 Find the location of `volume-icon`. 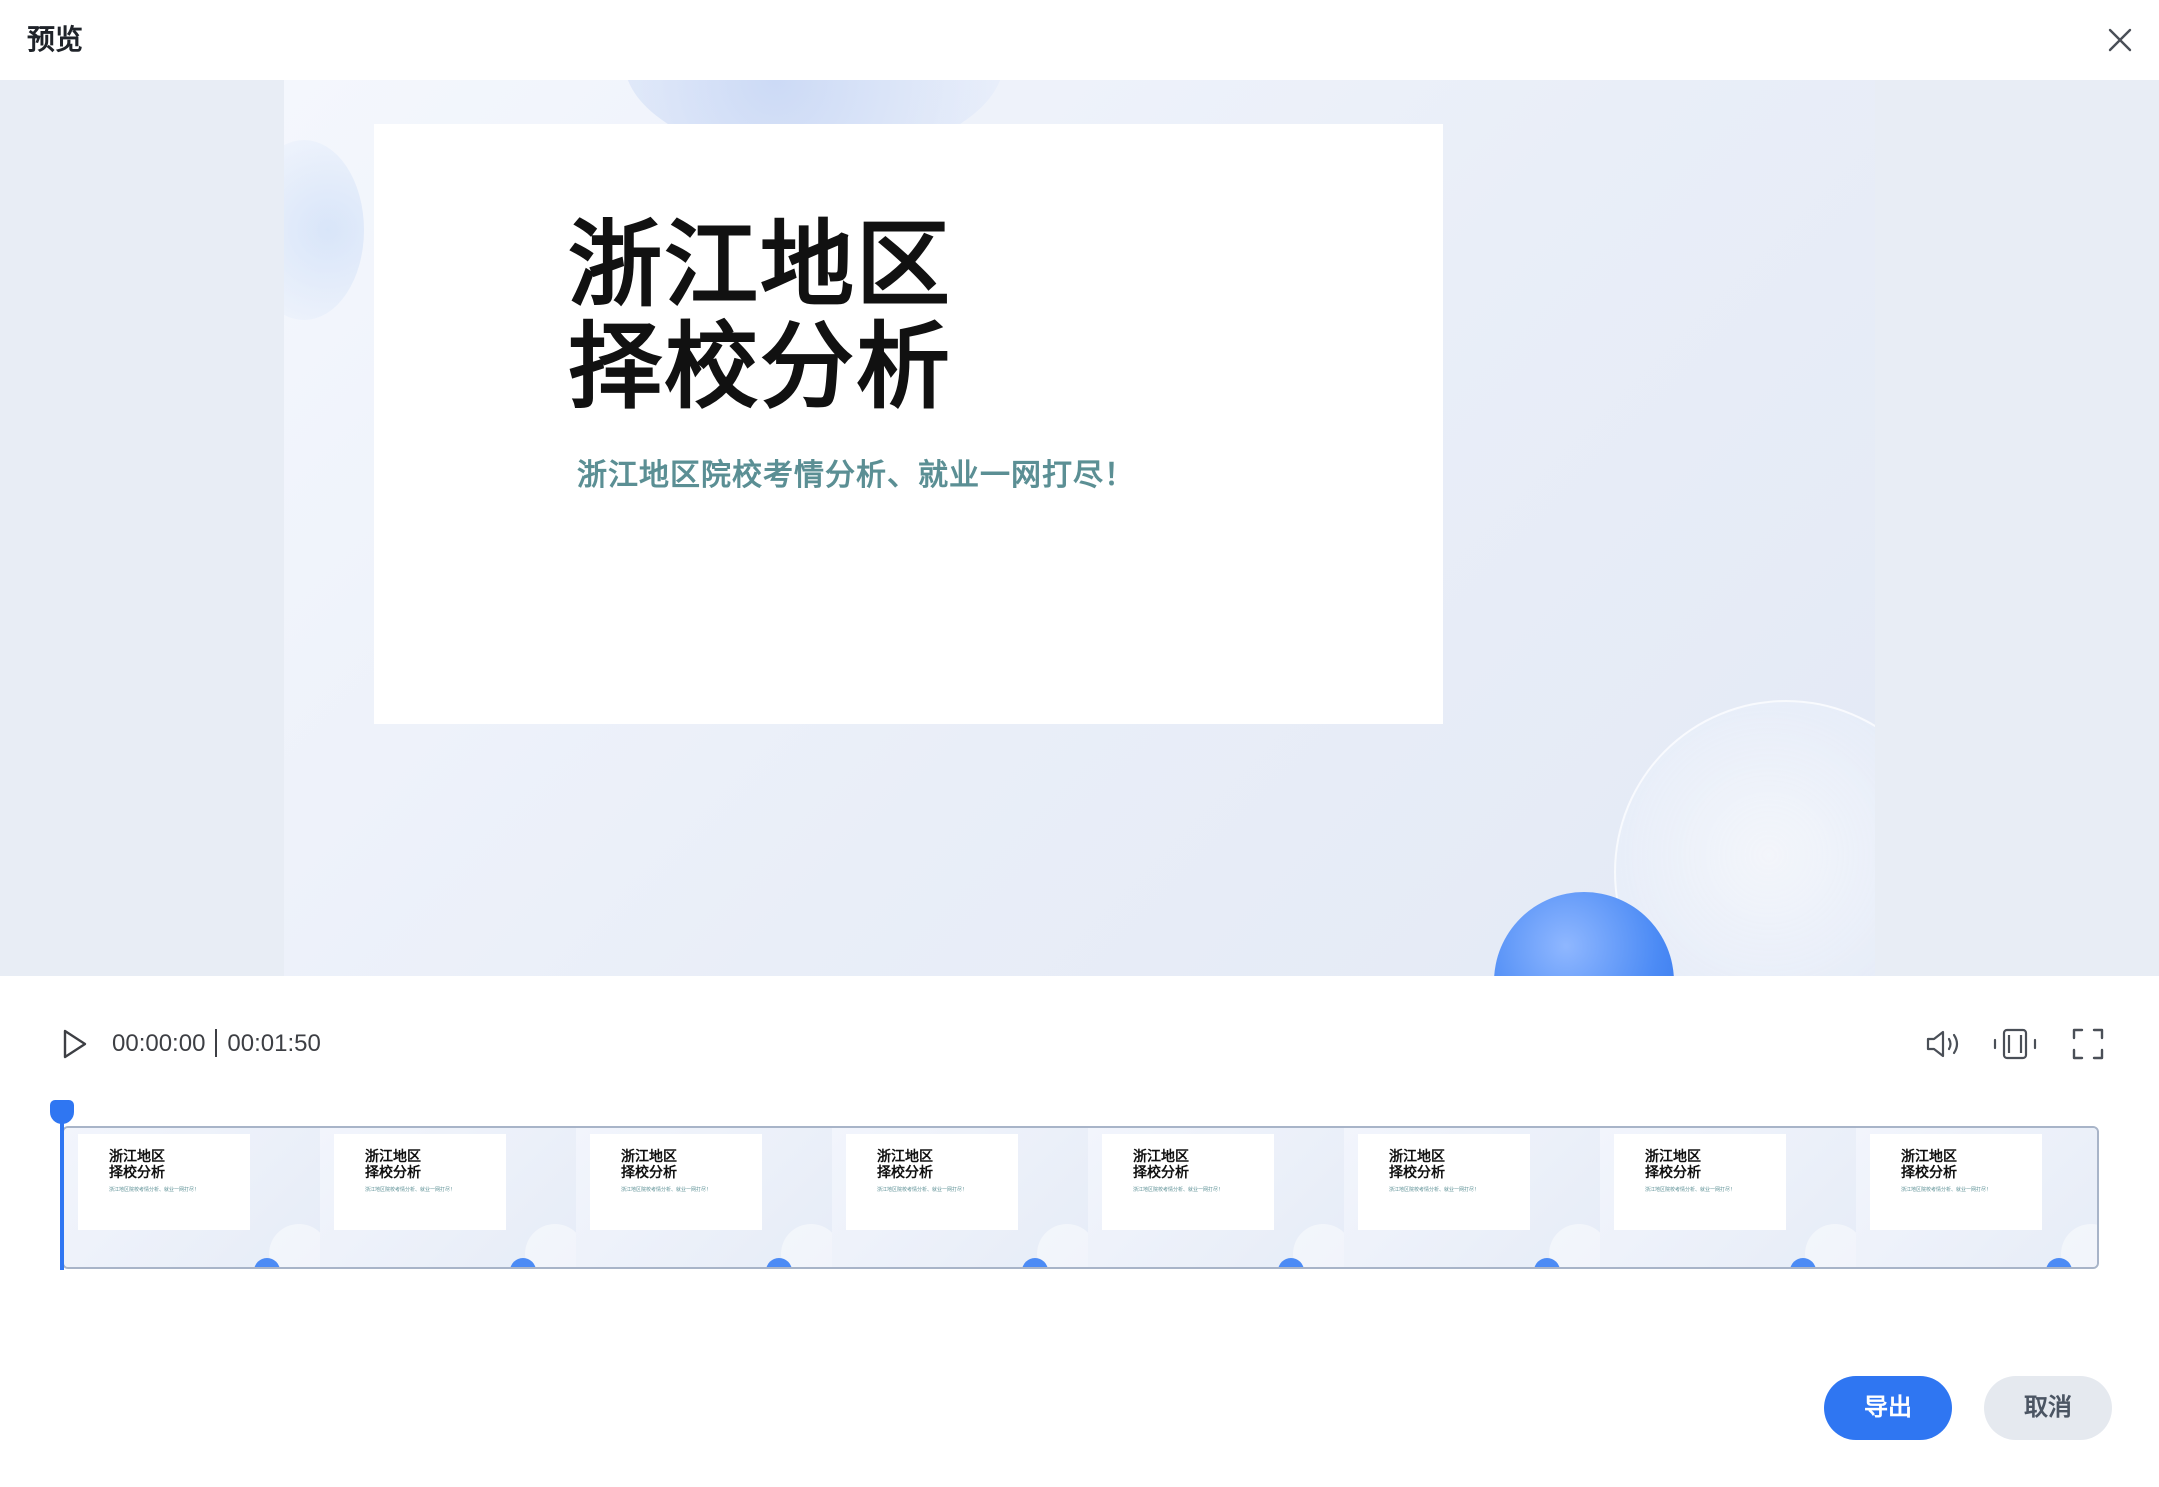

volume-icon is located at coordinates (1942, 1044).